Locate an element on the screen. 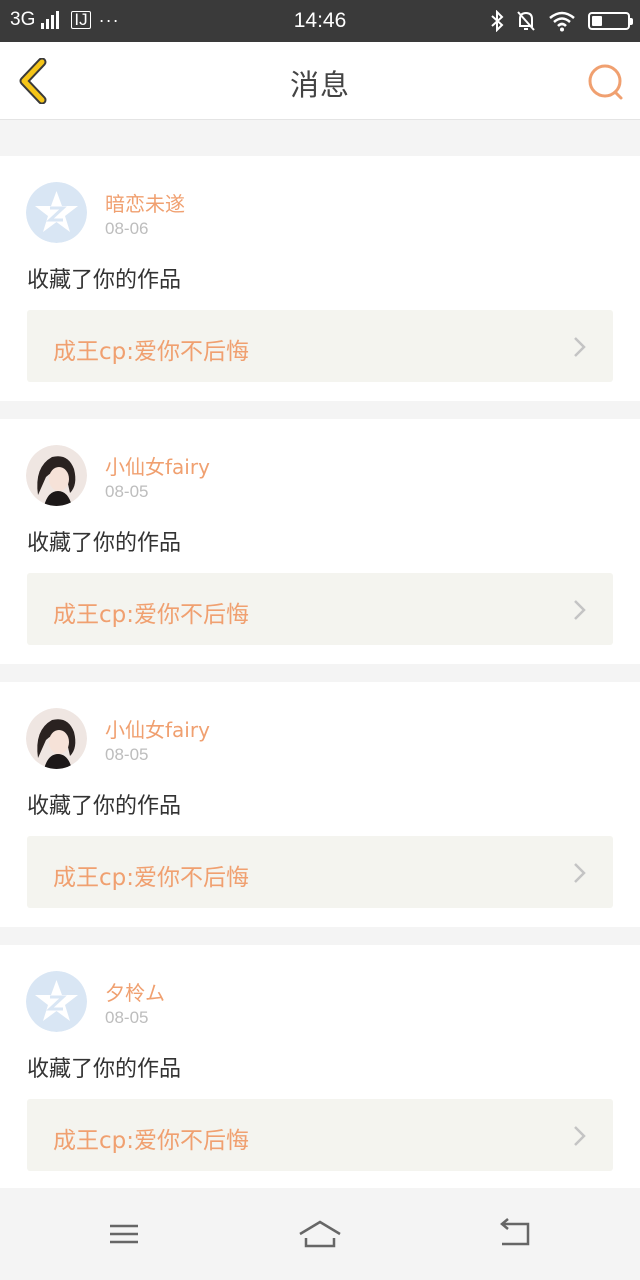 The width and height of the screenshot is (640, 1280). app-header: 消息 is located at coordinates (320, 81).